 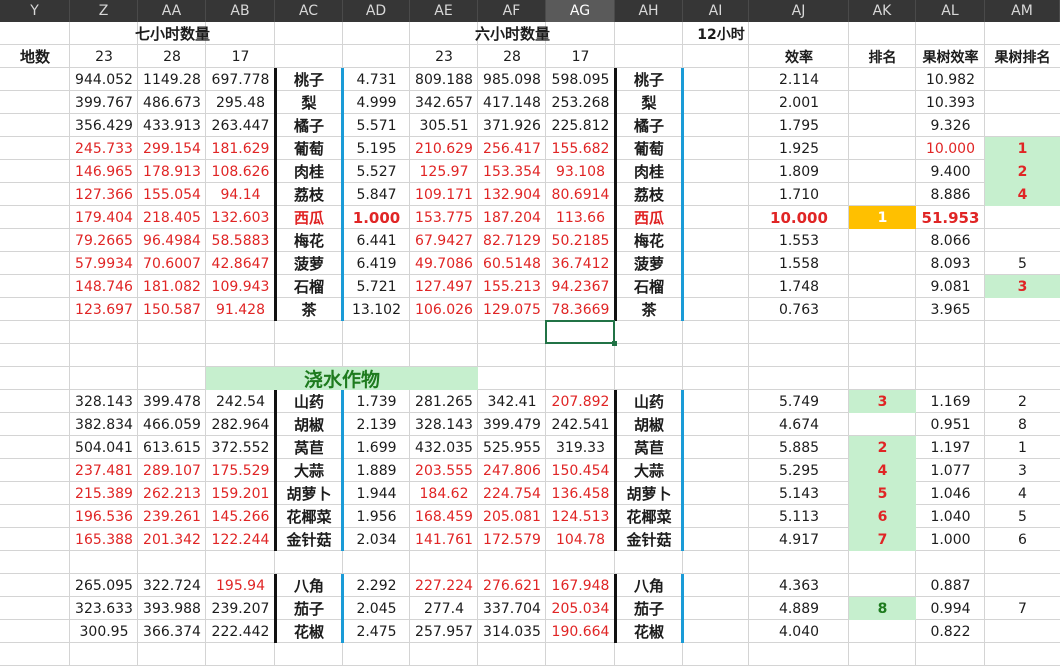 I want to click on cell-al: 8.886, so click(x=950, y=194).